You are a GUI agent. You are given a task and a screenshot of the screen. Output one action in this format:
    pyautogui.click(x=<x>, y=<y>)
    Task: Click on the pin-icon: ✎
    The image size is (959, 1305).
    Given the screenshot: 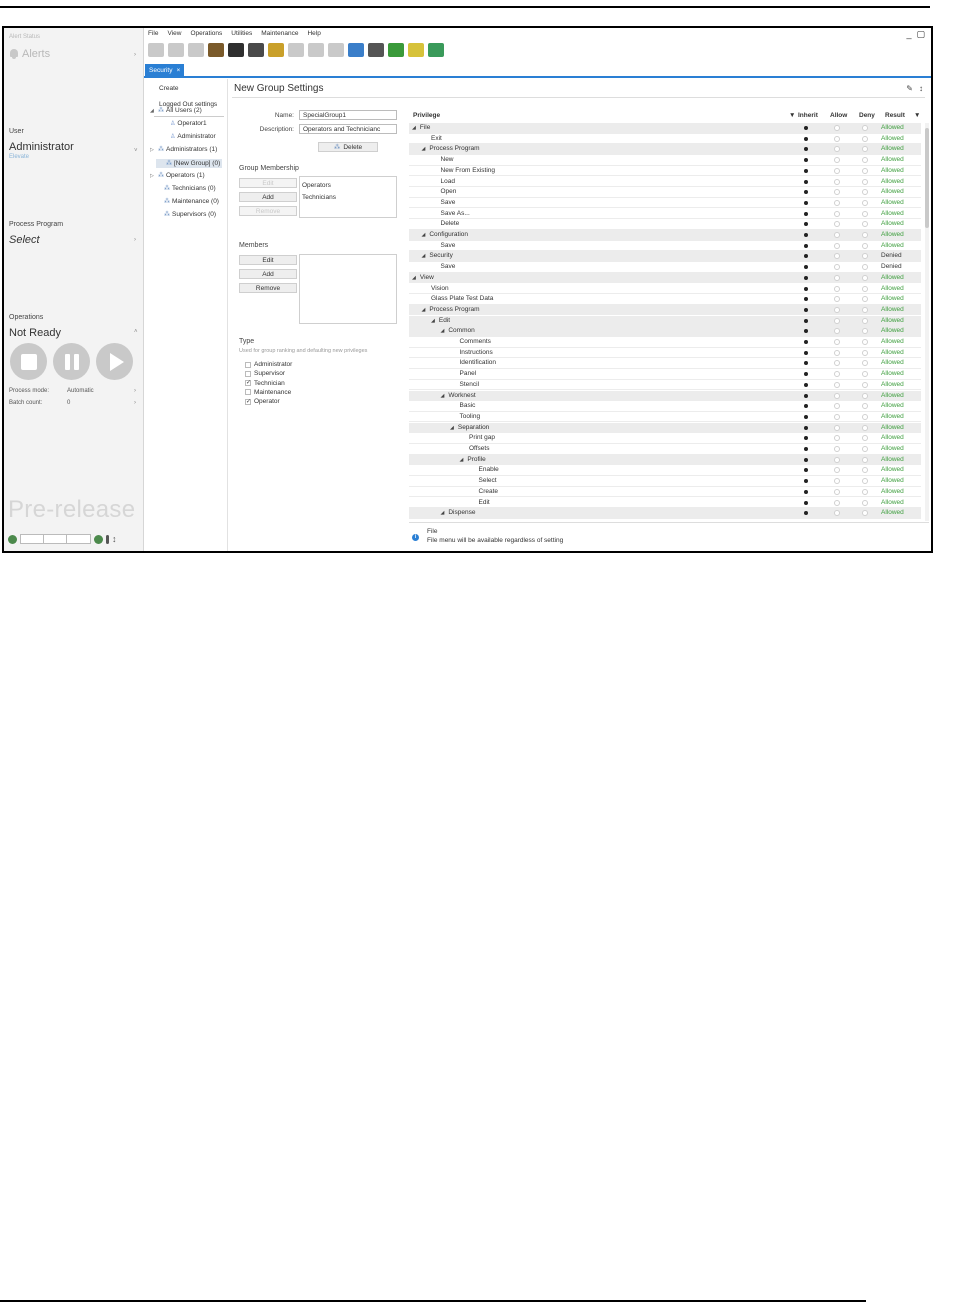 What is the action you would take?
    pyautogui.click(x=909, y=88)
    